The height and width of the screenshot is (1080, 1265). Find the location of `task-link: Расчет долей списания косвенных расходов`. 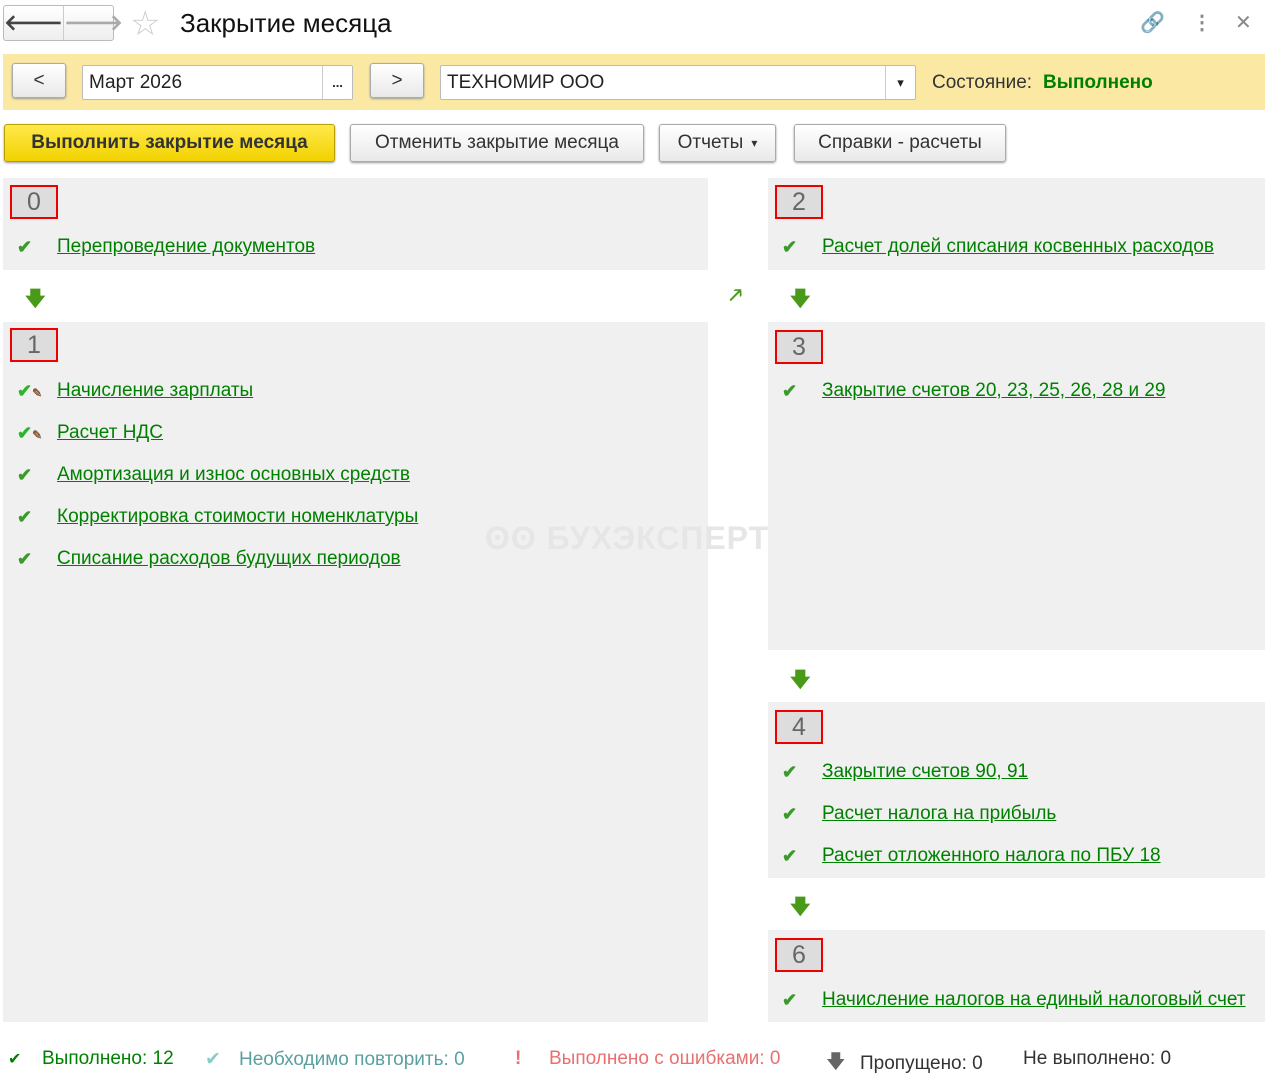

task-link: Расчет долей списания косвенных расходов is located at coordinates (1018, 247).